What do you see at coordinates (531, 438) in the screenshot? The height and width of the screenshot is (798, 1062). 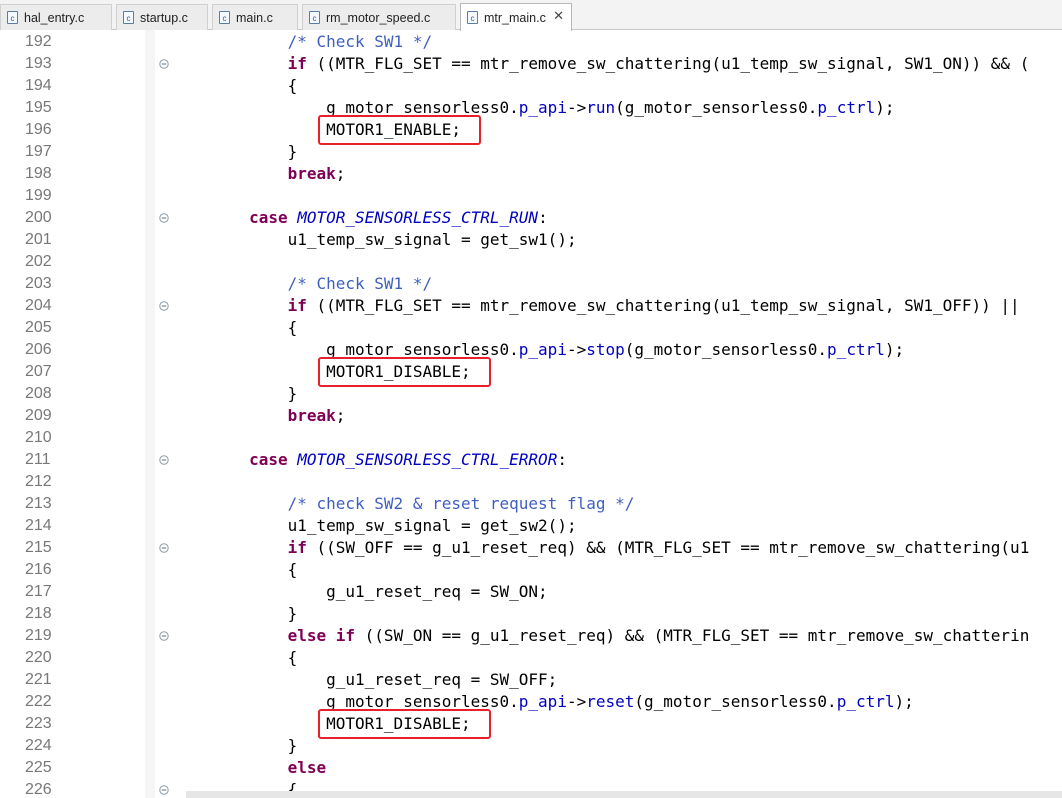 I see `code-line: 210` at bounding box center [531, 438].